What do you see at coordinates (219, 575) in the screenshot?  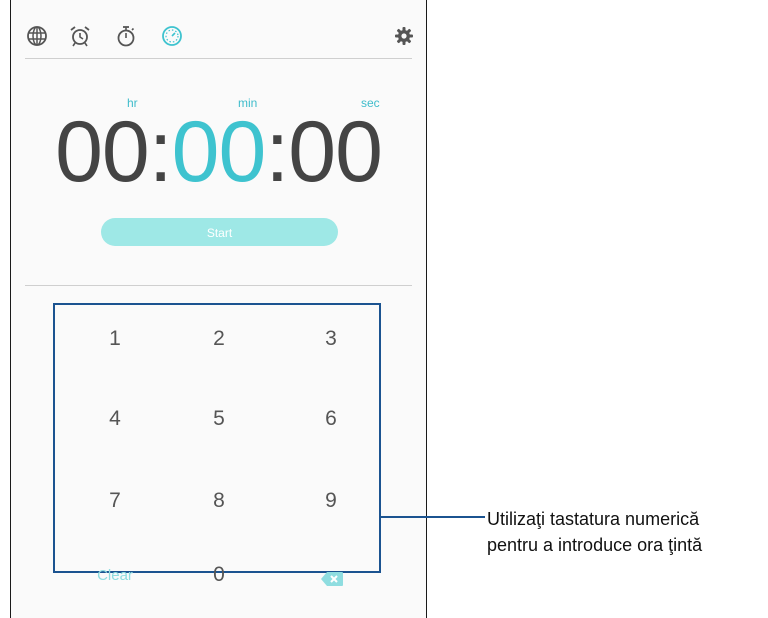 I see `key-0: 0` at bounding box center [219, 575].